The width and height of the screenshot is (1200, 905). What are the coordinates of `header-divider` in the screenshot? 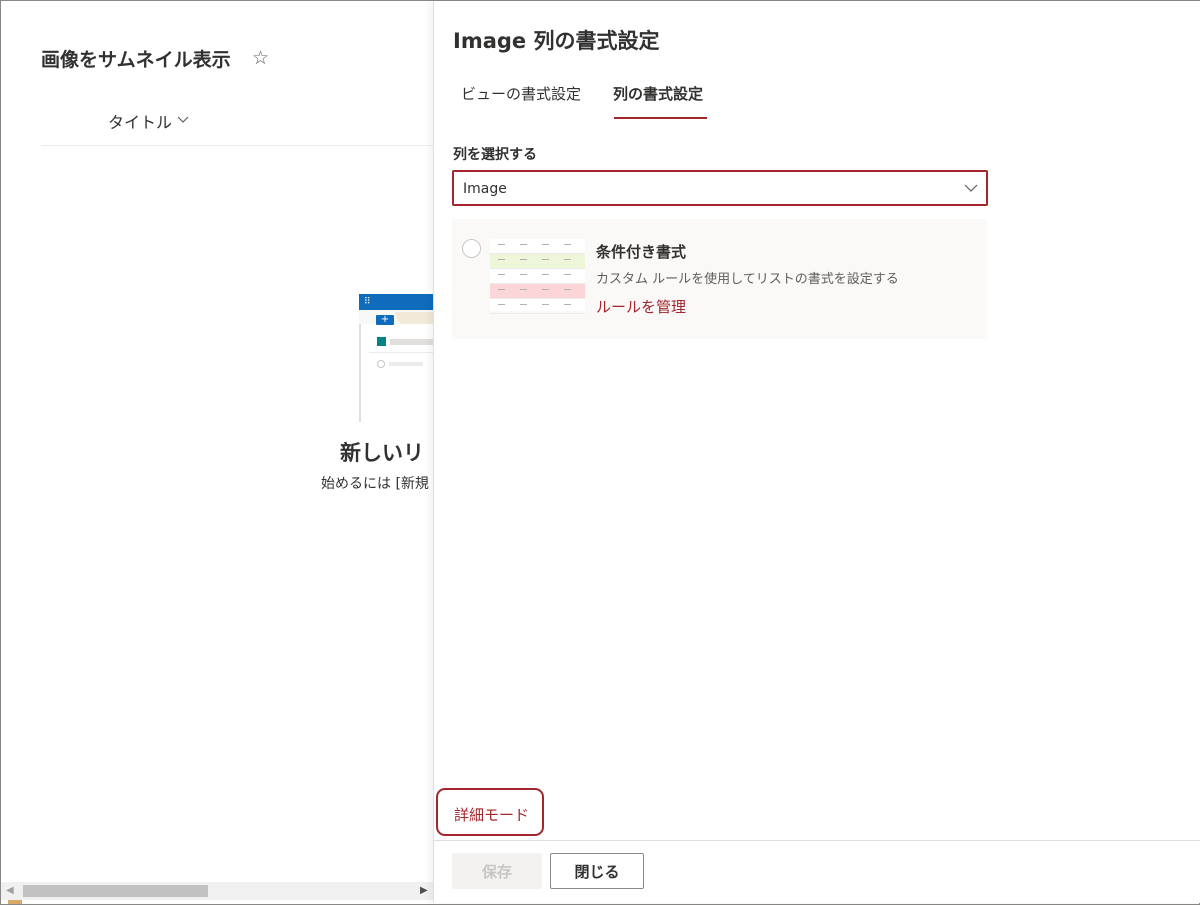 It's located at (237, 145).